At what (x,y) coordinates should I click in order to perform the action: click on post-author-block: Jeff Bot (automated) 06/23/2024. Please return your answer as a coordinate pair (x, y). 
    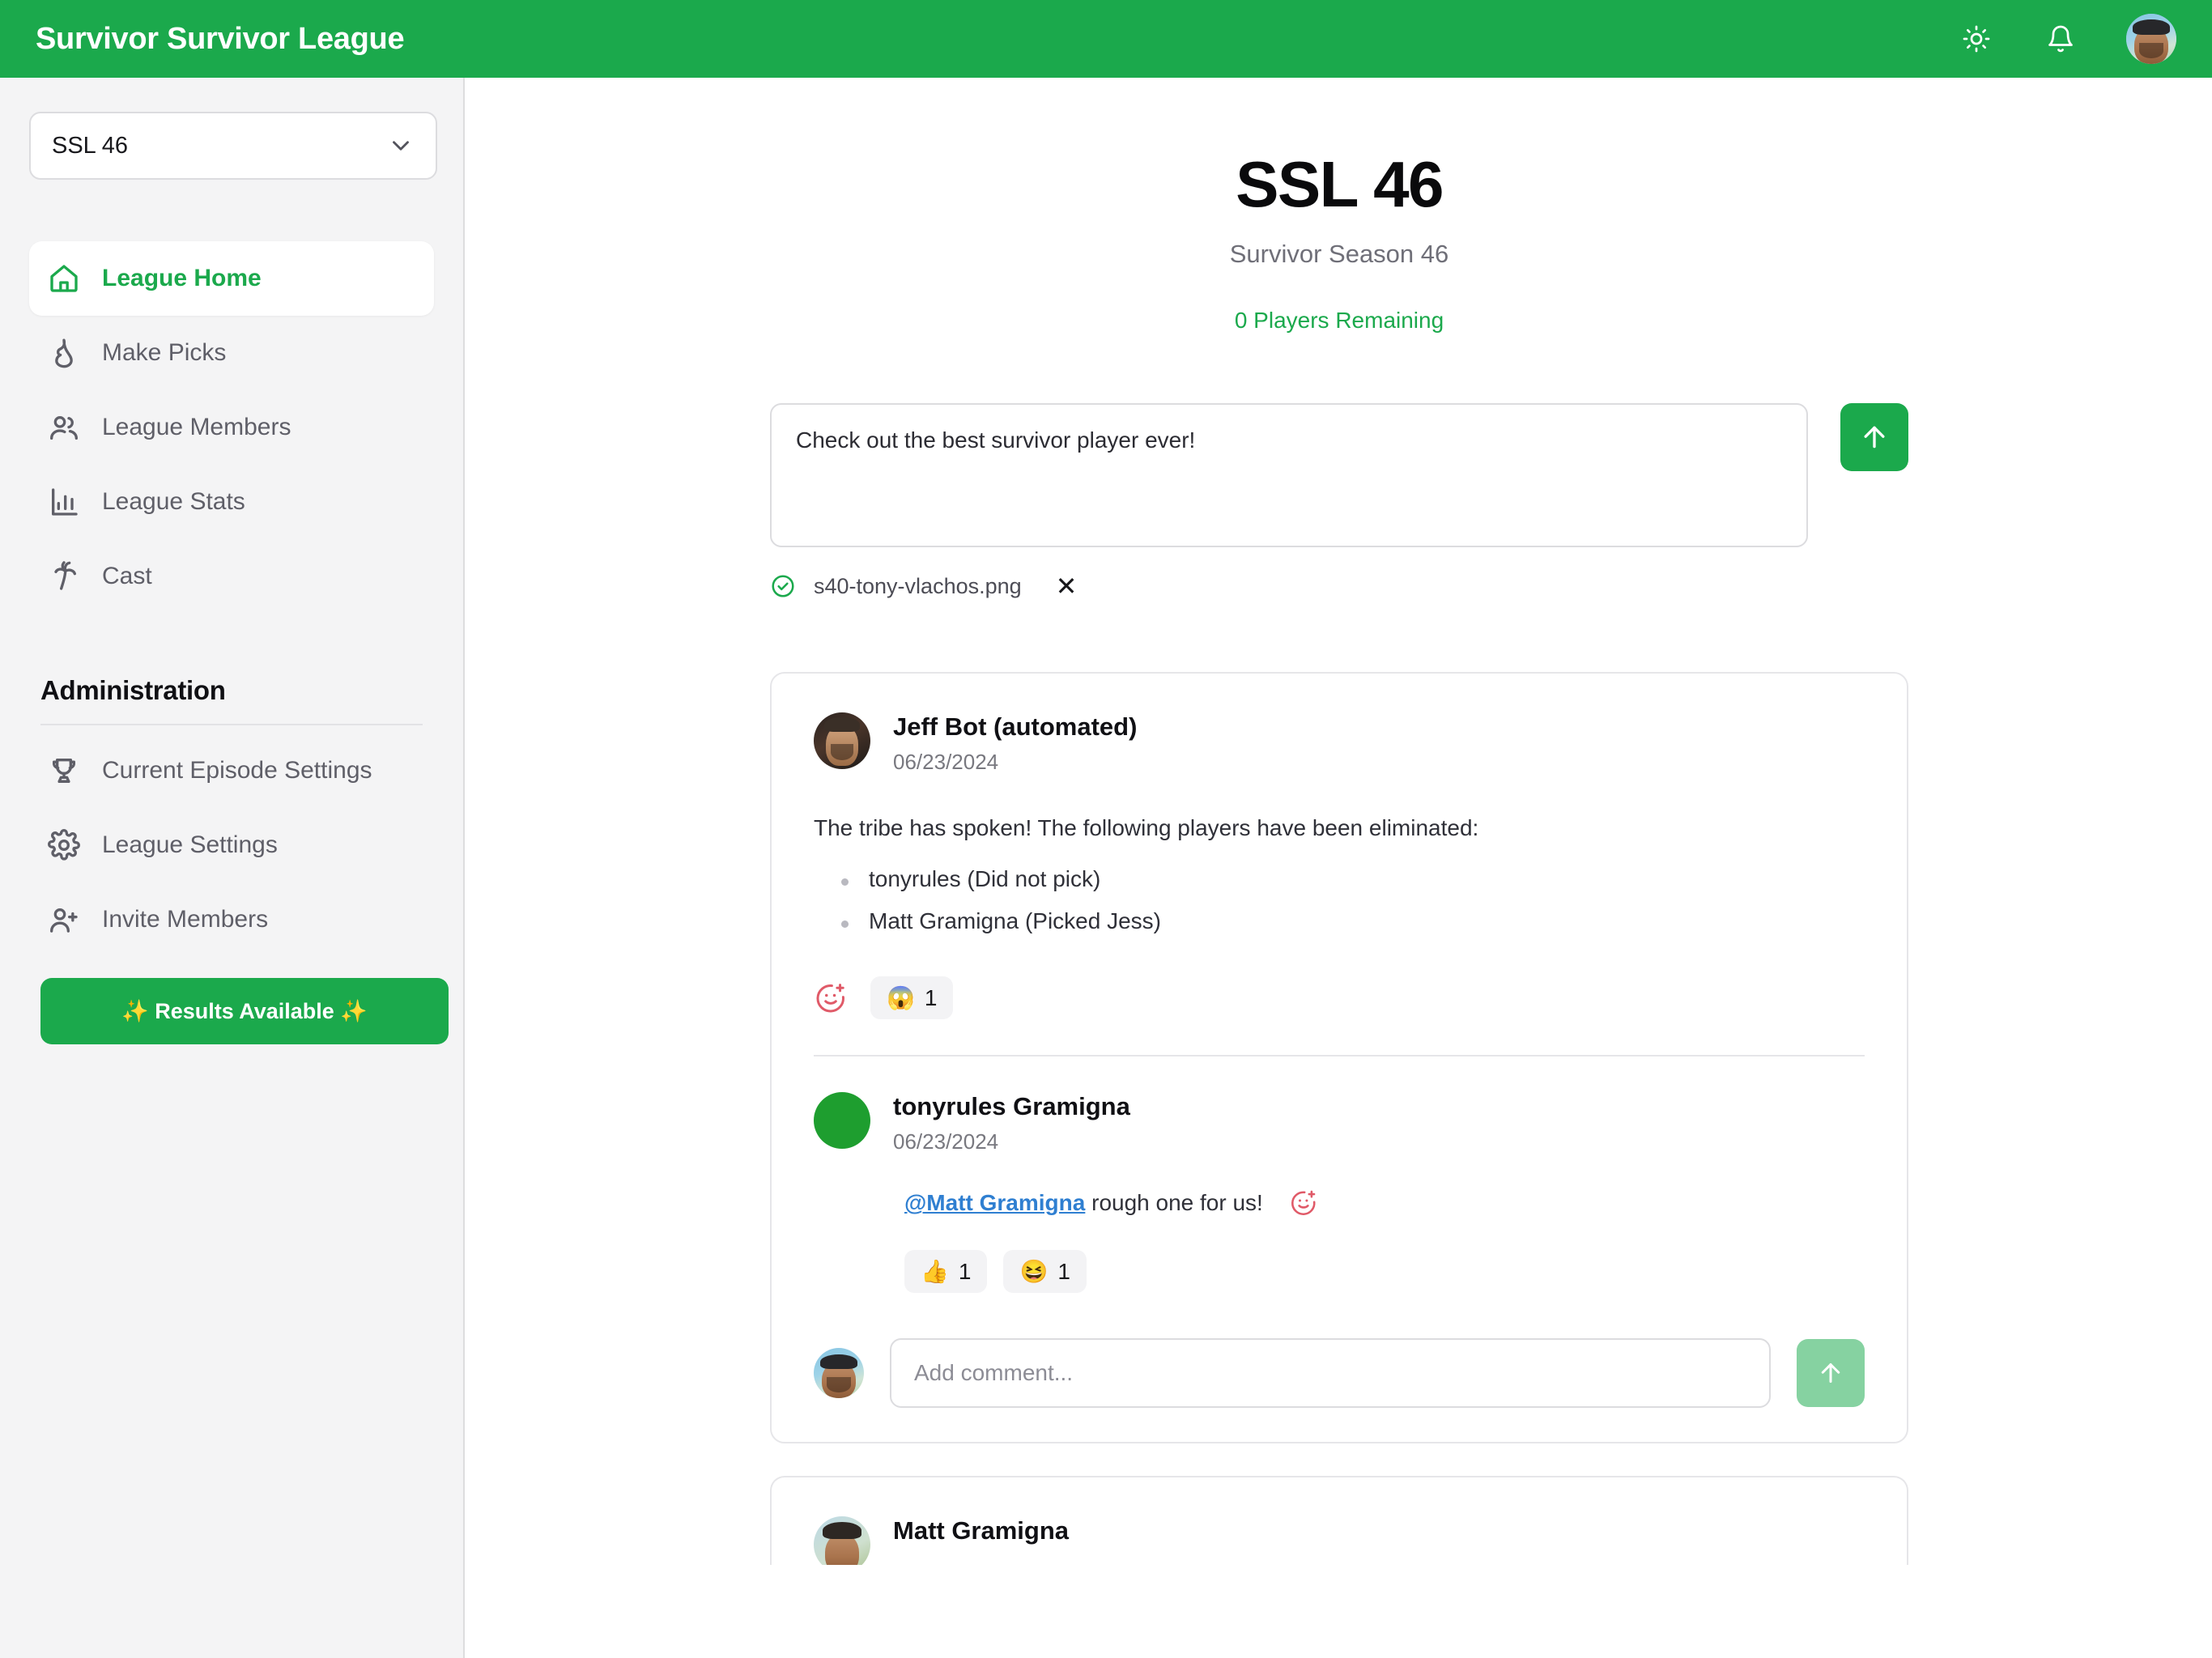
    Looking at the image, I should click on (1015, 743).